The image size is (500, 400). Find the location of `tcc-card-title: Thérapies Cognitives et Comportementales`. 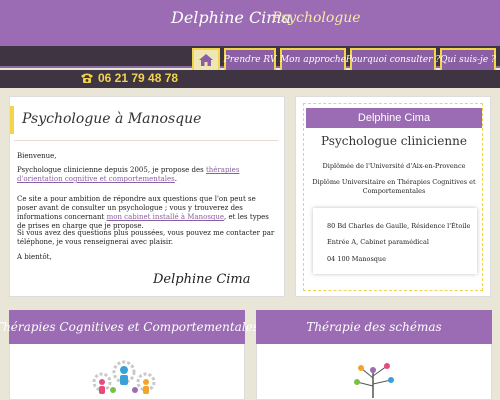

tcc-card-title: Thérapies Cognitives et Comportementales is located at coordinates (129, 327).